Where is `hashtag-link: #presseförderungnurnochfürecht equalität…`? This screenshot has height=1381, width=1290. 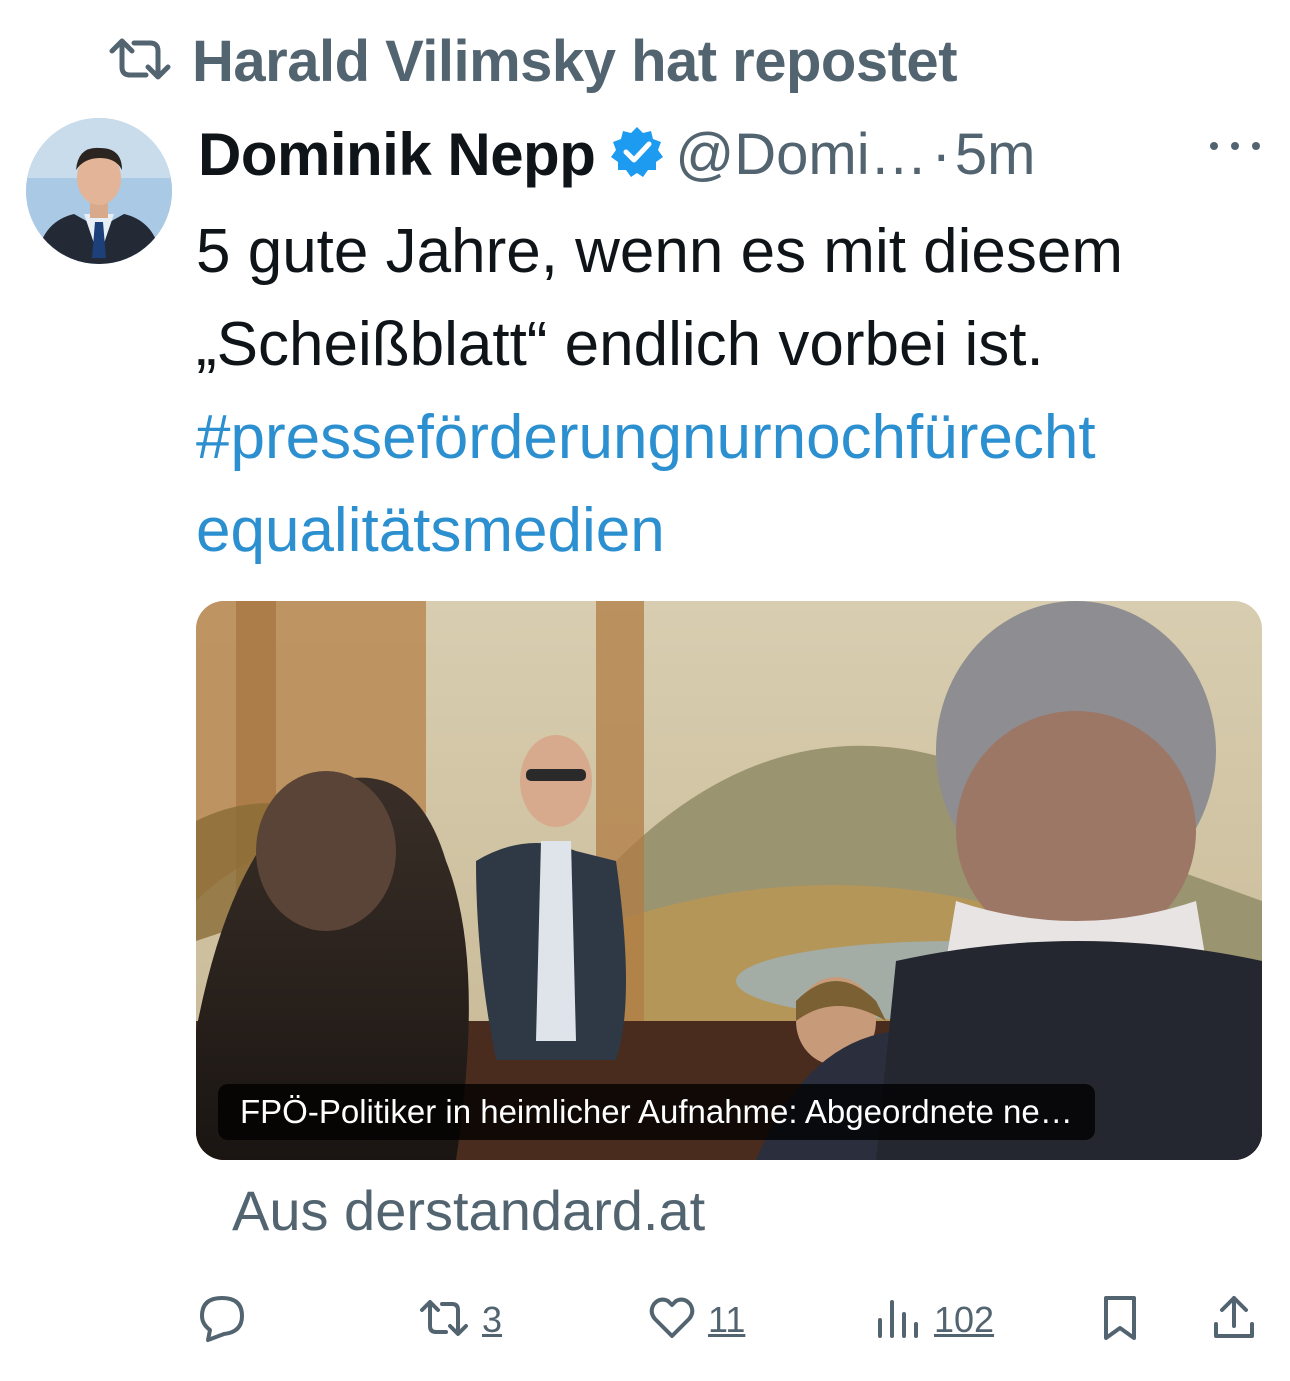
hashtag-link: #presseförderungnurnochfürecht equalität… is located at coordinates (733, 484).